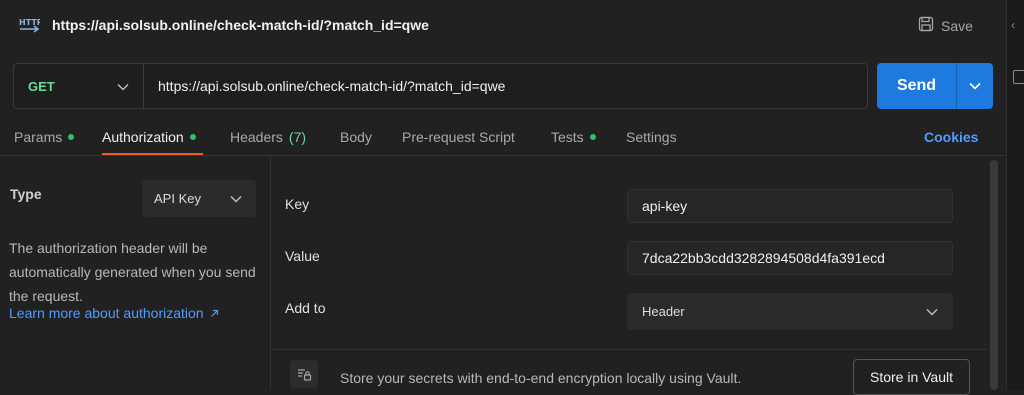 The height and width of the screenshot is (395, 1024). I want to click on key-input: api-key, so click(790, 206).